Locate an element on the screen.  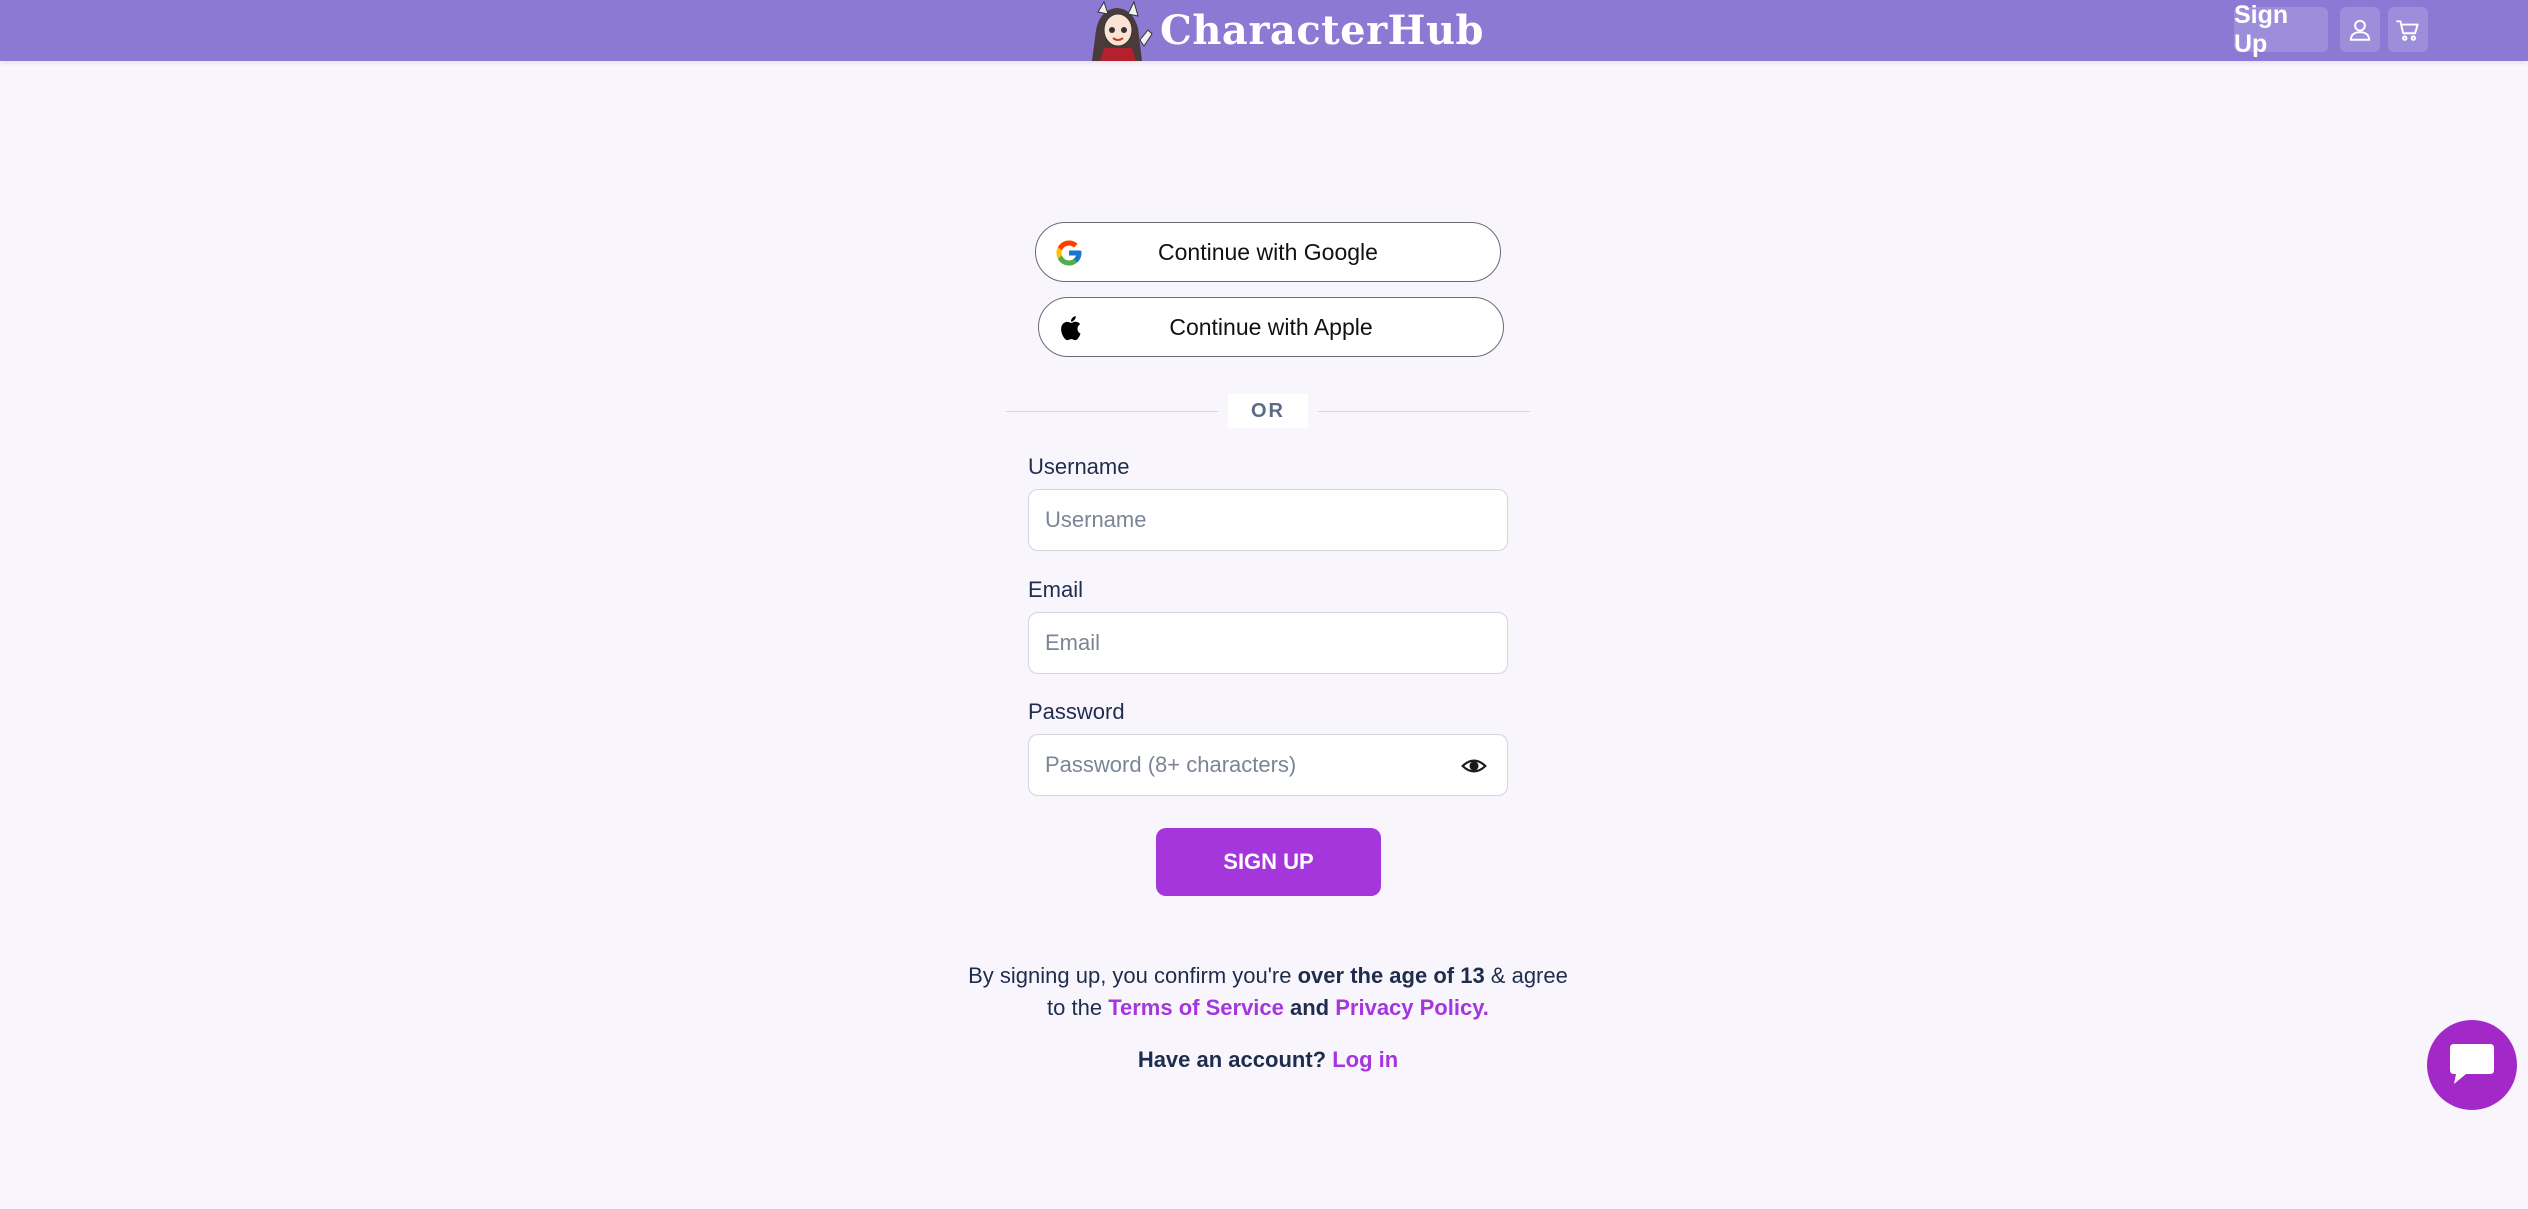
email-input is located at coordinates (1268, 643).